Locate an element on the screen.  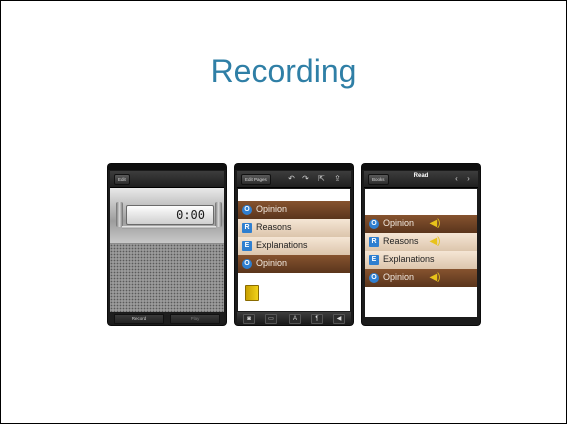
sound-icon: ◀ is located at coordinates (339, 319).